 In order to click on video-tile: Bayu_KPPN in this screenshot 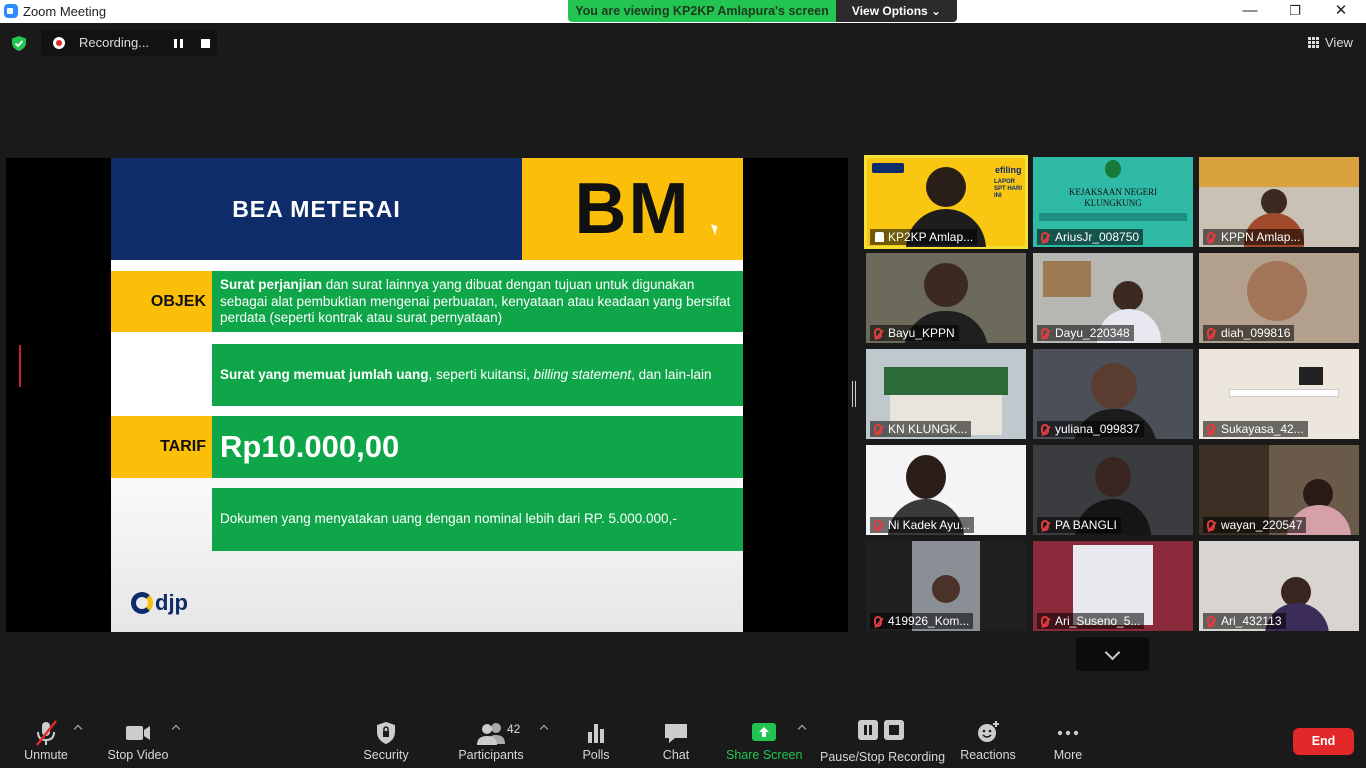, I will do `click(946, 298)`.